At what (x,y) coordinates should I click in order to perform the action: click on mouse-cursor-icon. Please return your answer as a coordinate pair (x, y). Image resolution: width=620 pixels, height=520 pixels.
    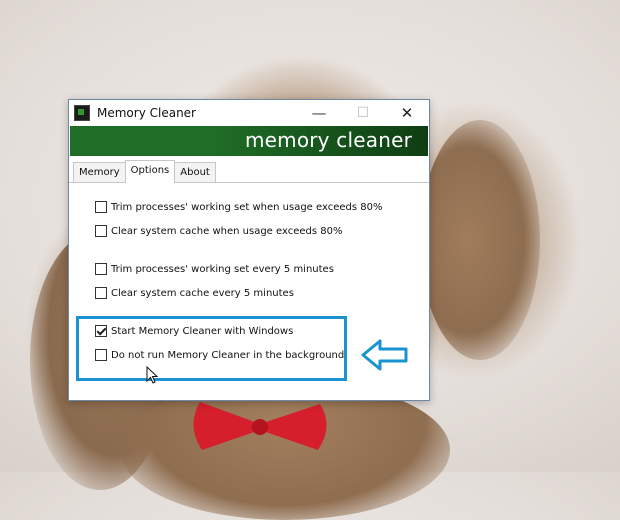
    Looking at the image, I should click on (152, 375).